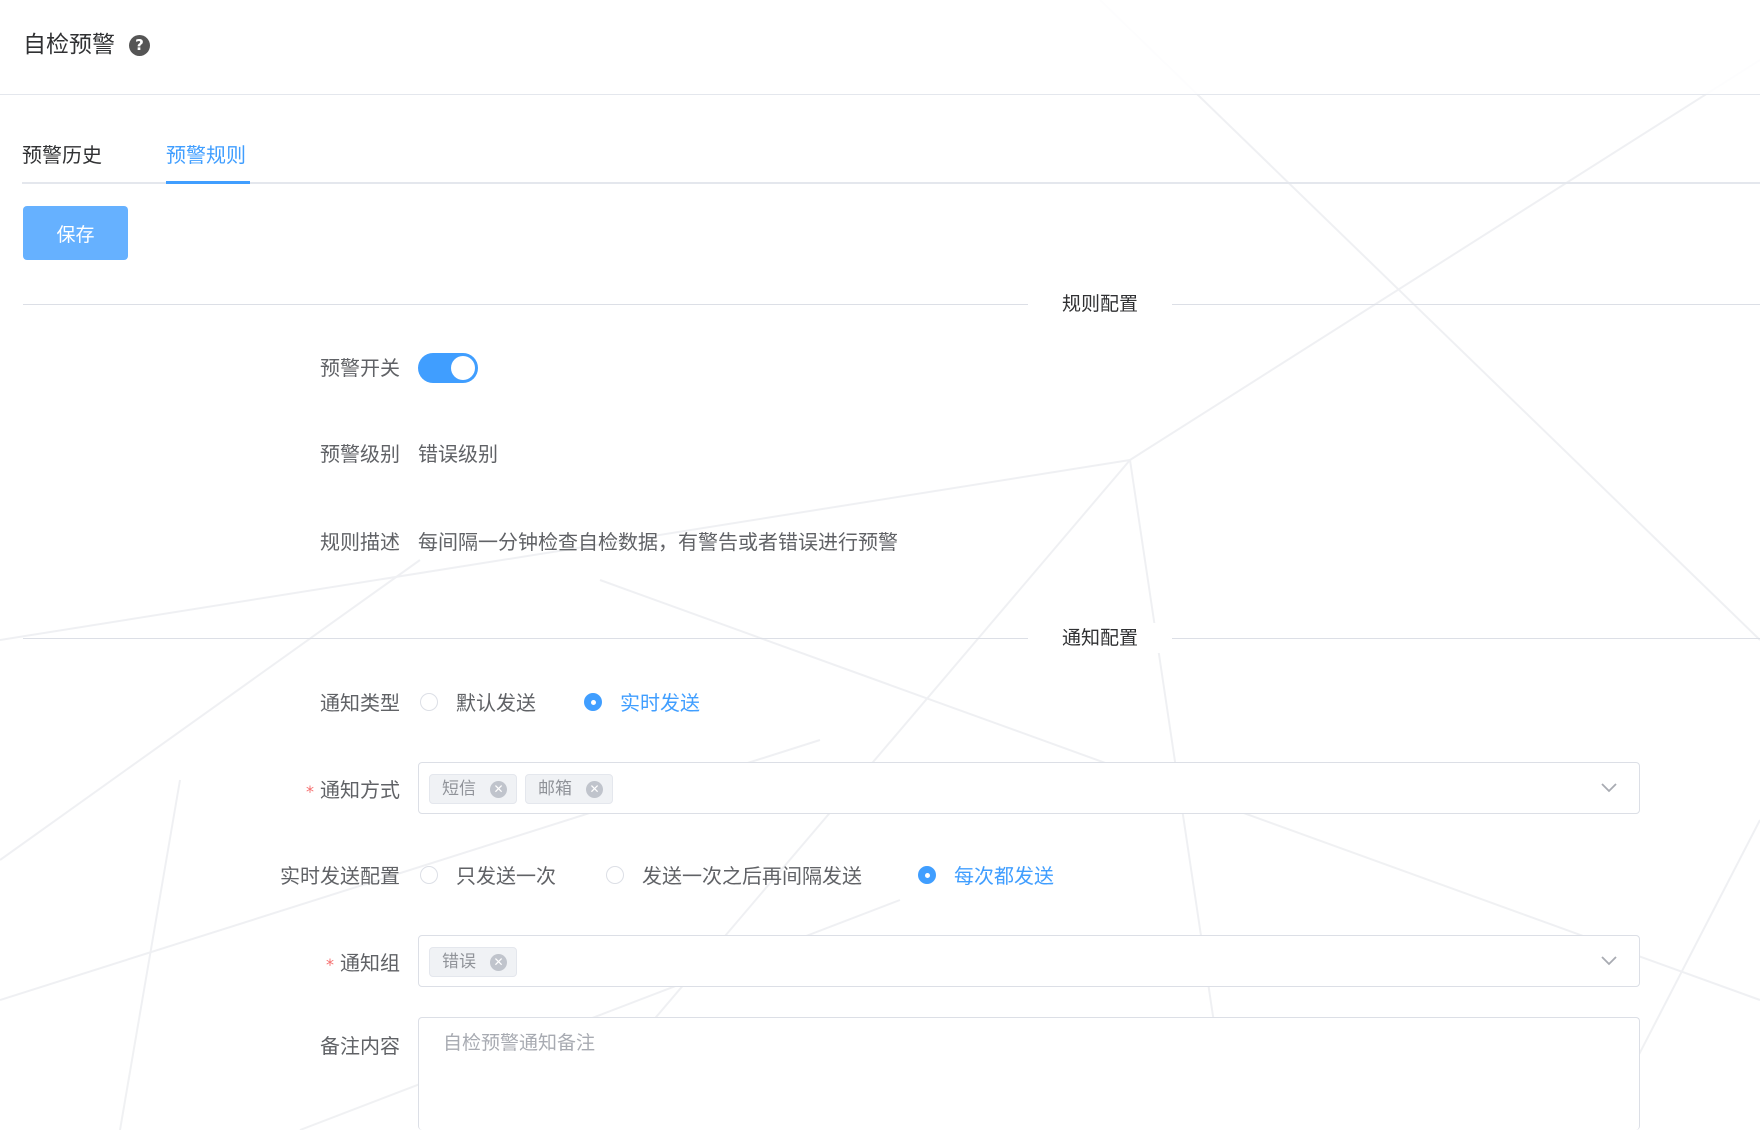  I want to click on notify-method-label: * 通知方式, so click(210, 791).